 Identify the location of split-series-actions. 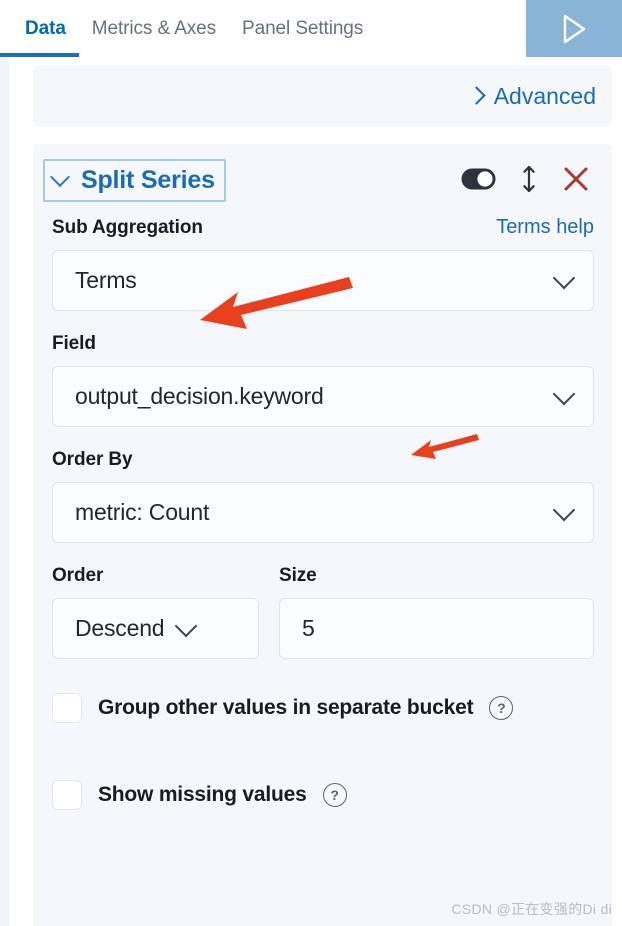
(527, 180).